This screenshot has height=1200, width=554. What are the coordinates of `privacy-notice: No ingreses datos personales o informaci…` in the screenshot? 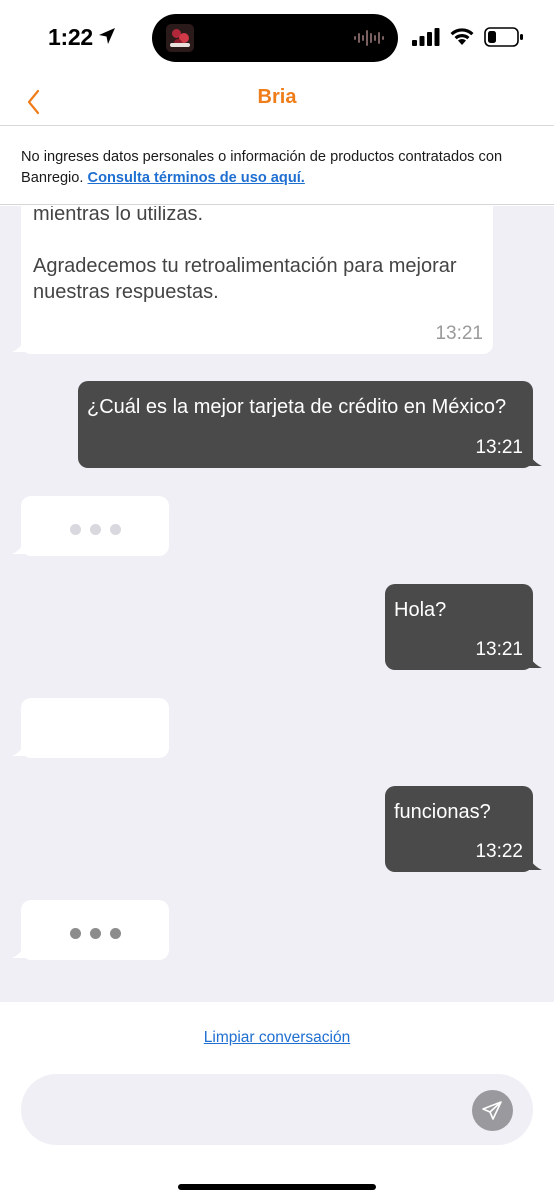 It's located at (277, 166).